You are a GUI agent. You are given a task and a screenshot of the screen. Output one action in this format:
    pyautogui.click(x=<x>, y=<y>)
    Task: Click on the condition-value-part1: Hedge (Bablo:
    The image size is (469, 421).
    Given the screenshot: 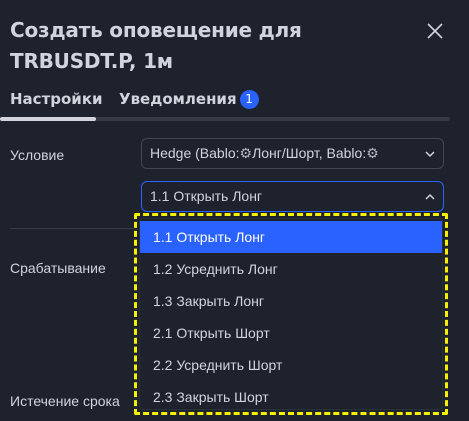 What is the action you would take?
    pyautogui.click(x=195, y=153)
    